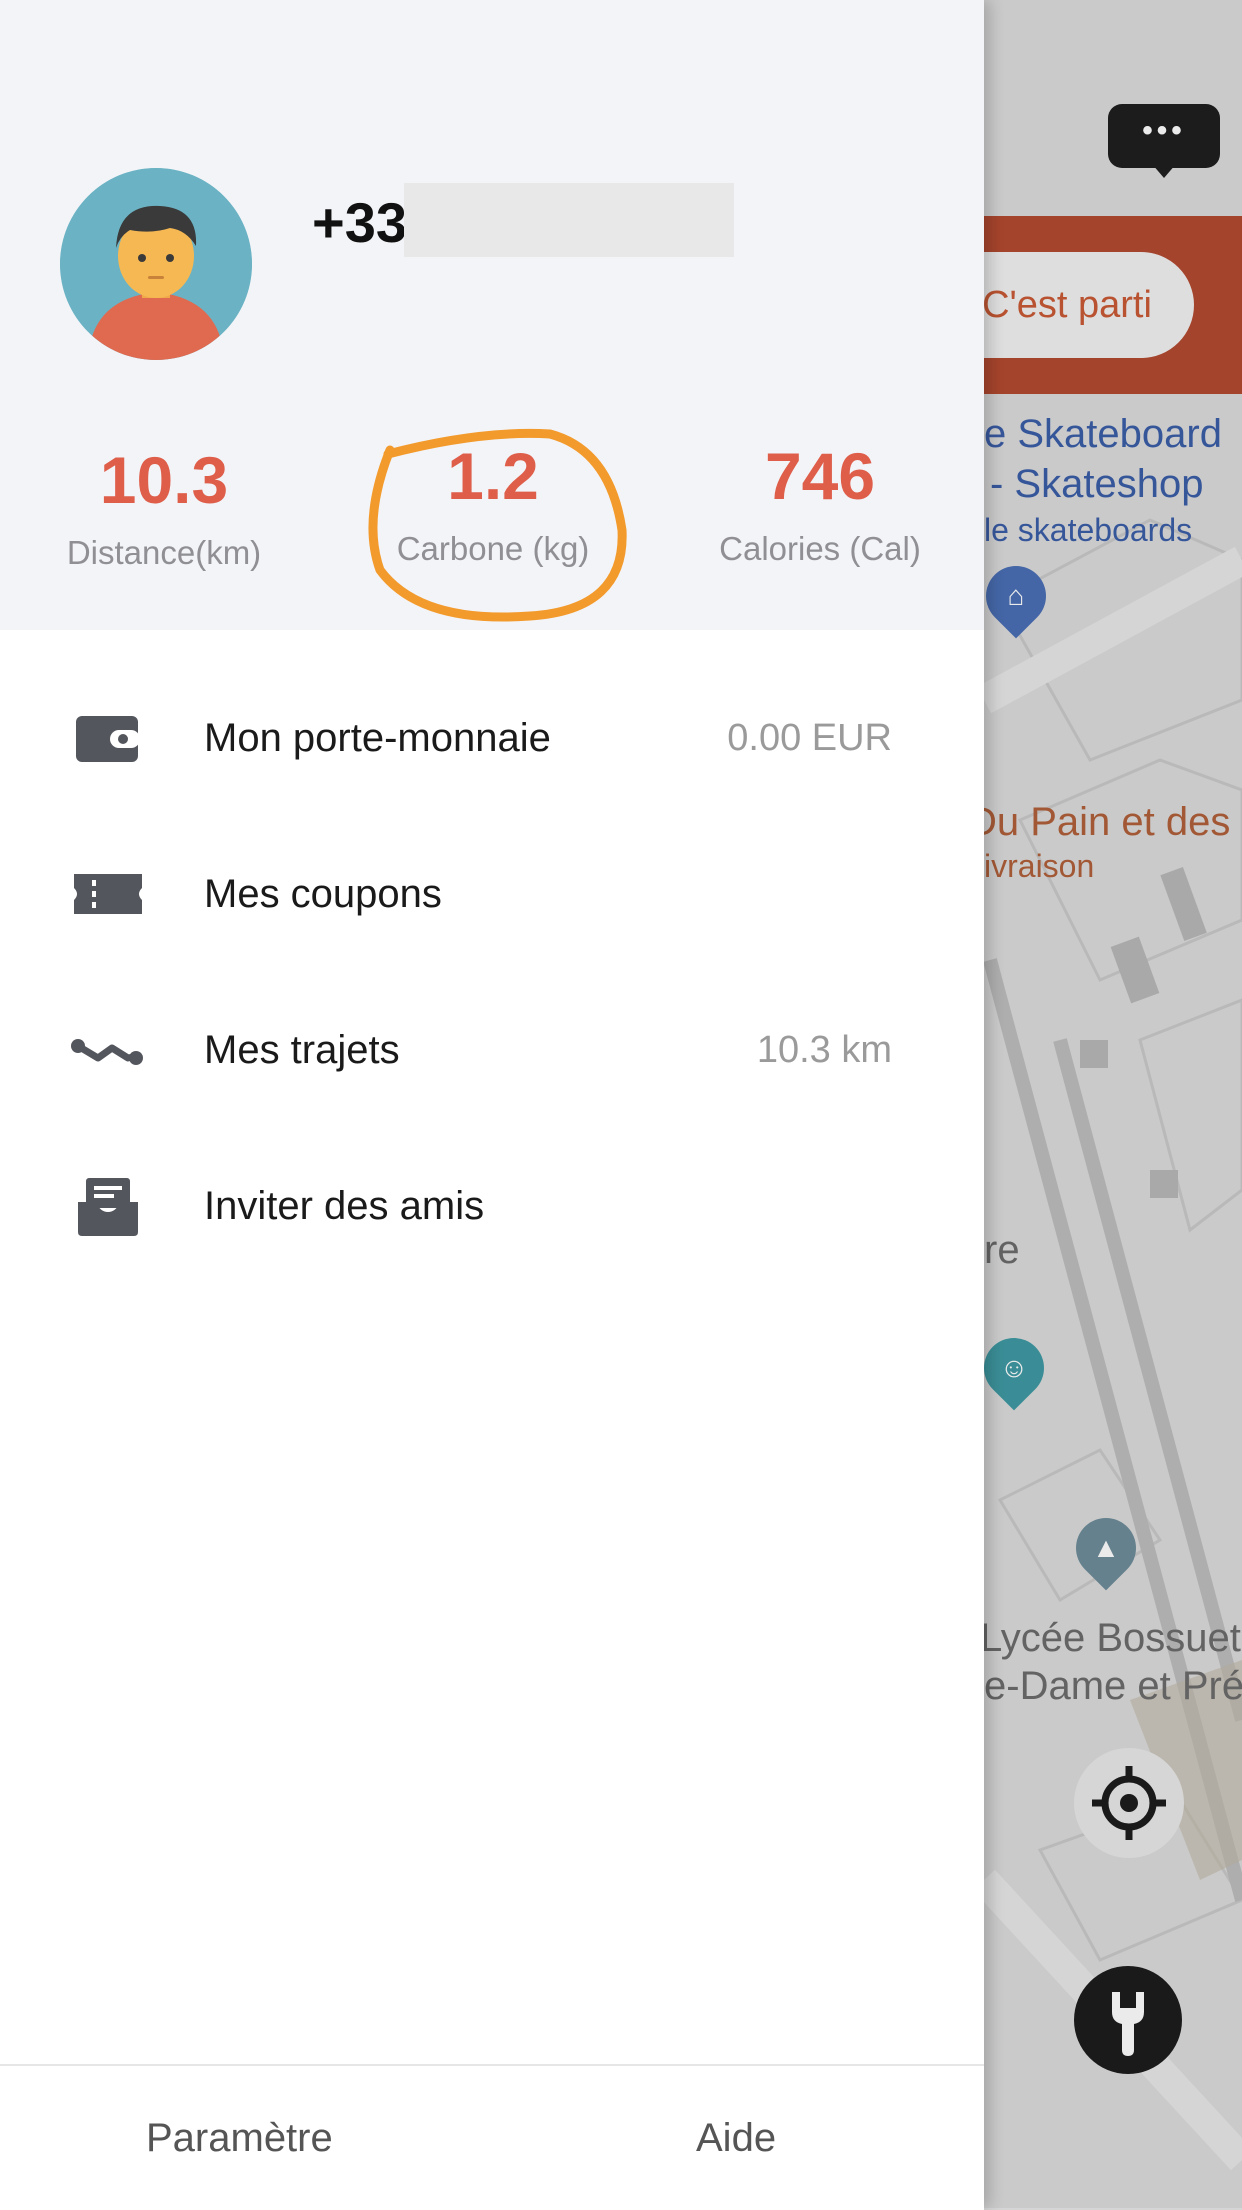 The width and height of the screenshot is (1242, 2210). Describe the element at coordinates (809, 738) in the screenshot. I see `wallet-balance: 0.00 EUR` at that location.